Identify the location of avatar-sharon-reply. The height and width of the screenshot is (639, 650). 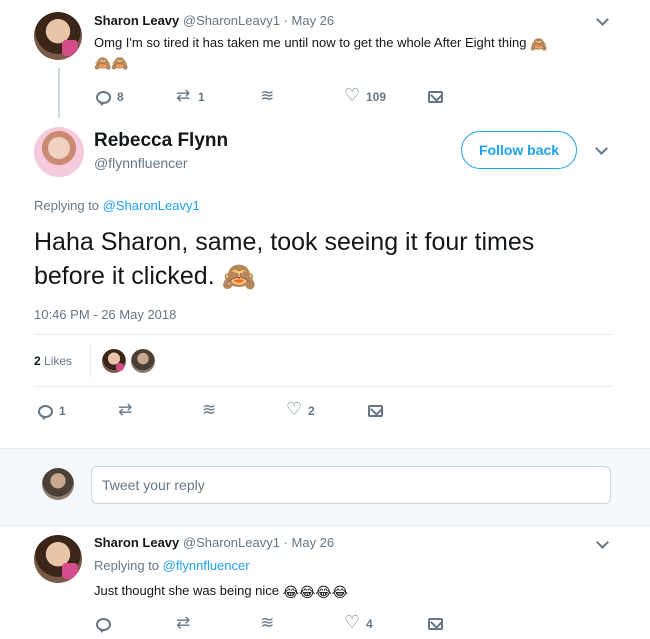
(58, 559).